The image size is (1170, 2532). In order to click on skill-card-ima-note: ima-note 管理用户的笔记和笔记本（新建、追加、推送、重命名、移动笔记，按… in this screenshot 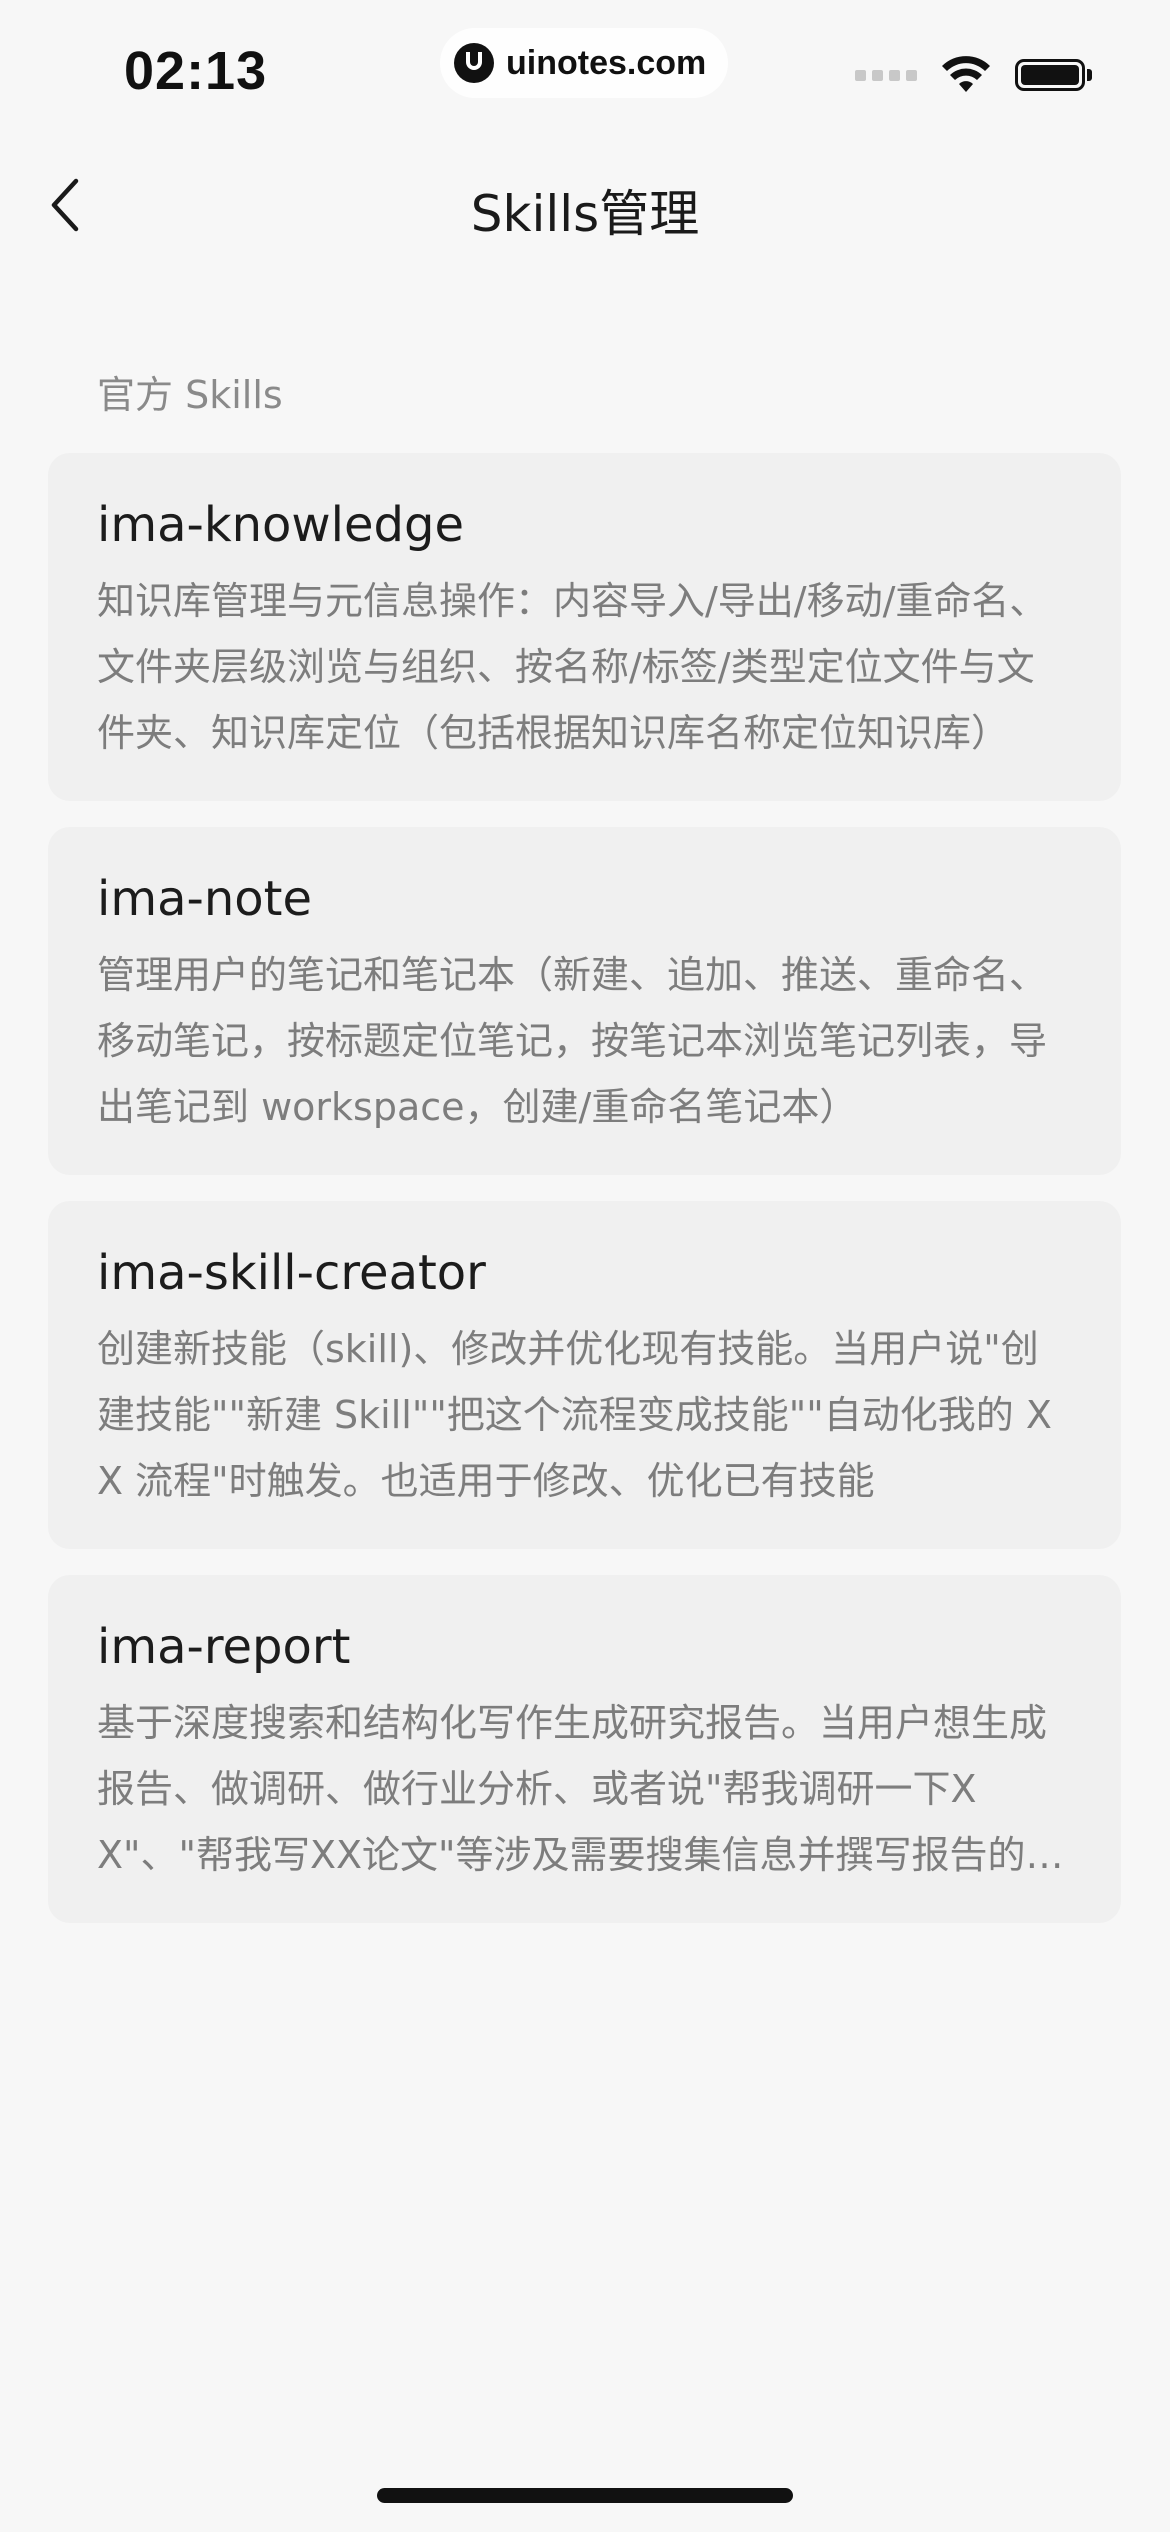, I will do `click(584, 1001)`.